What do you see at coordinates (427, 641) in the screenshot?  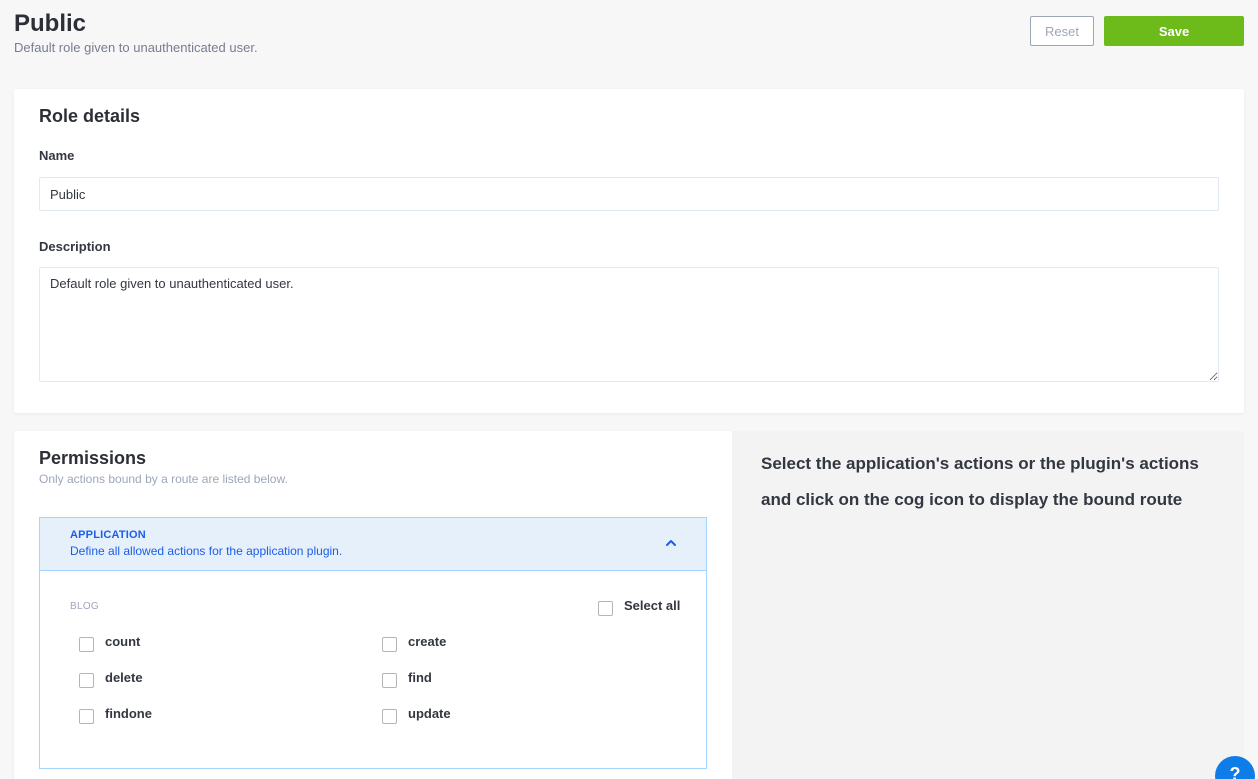 I see `action-label: create` at bounding box center [427, 641].